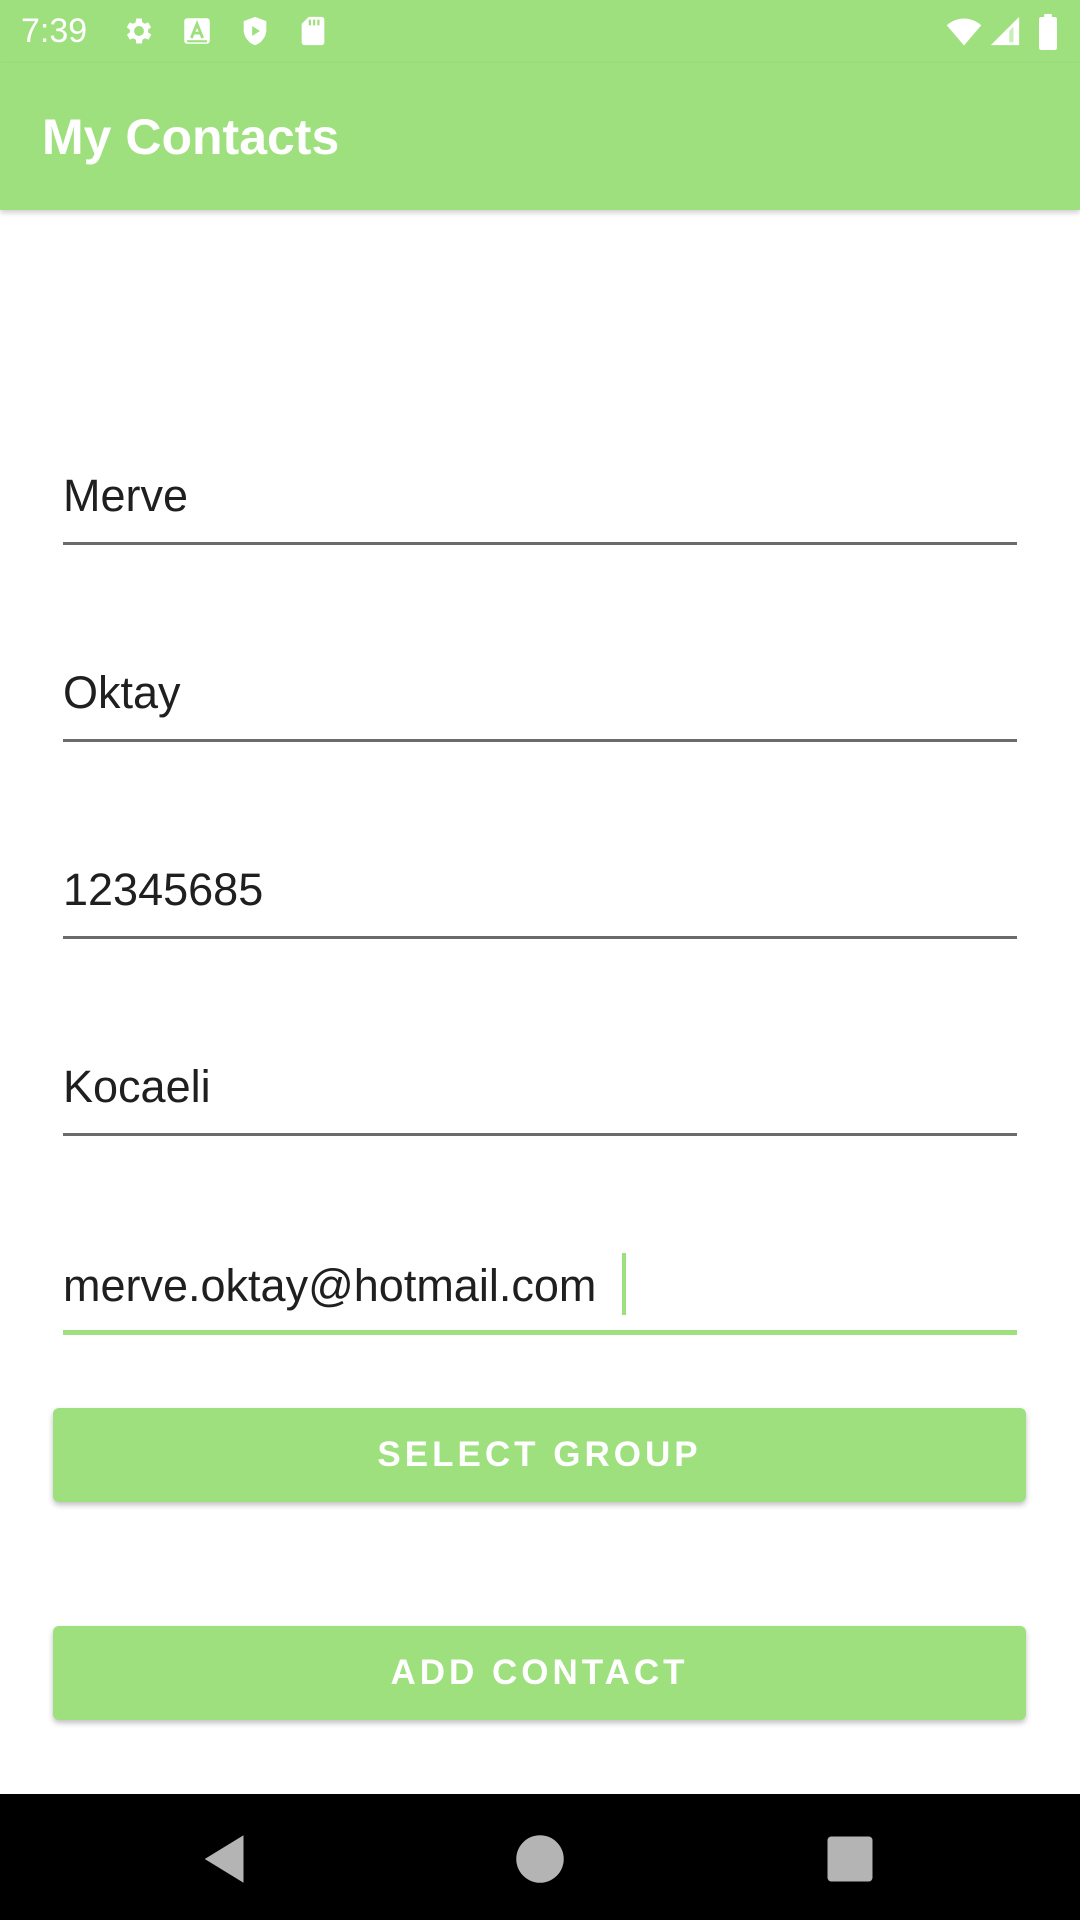  What do you see at coordinates (1048, 32) in the screenshot?
I see `battery-icon` at bounding box center [1048, 32].